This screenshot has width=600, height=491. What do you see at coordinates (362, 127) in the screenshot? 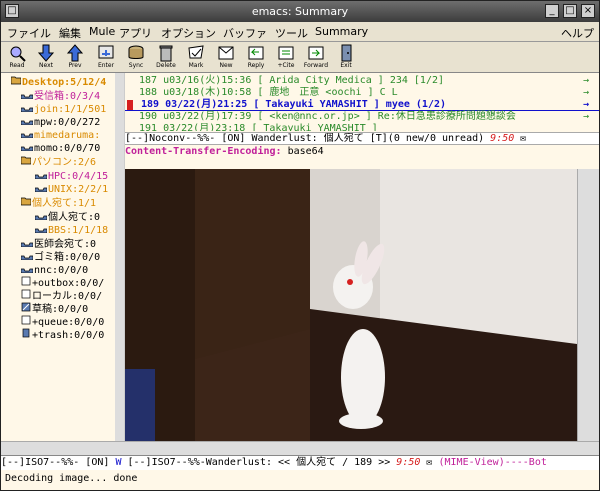
I see `summary-row: 191 03/22(月)23:18 [ Takayuki YAMASHIT ]` at bounding box center [362, 127].